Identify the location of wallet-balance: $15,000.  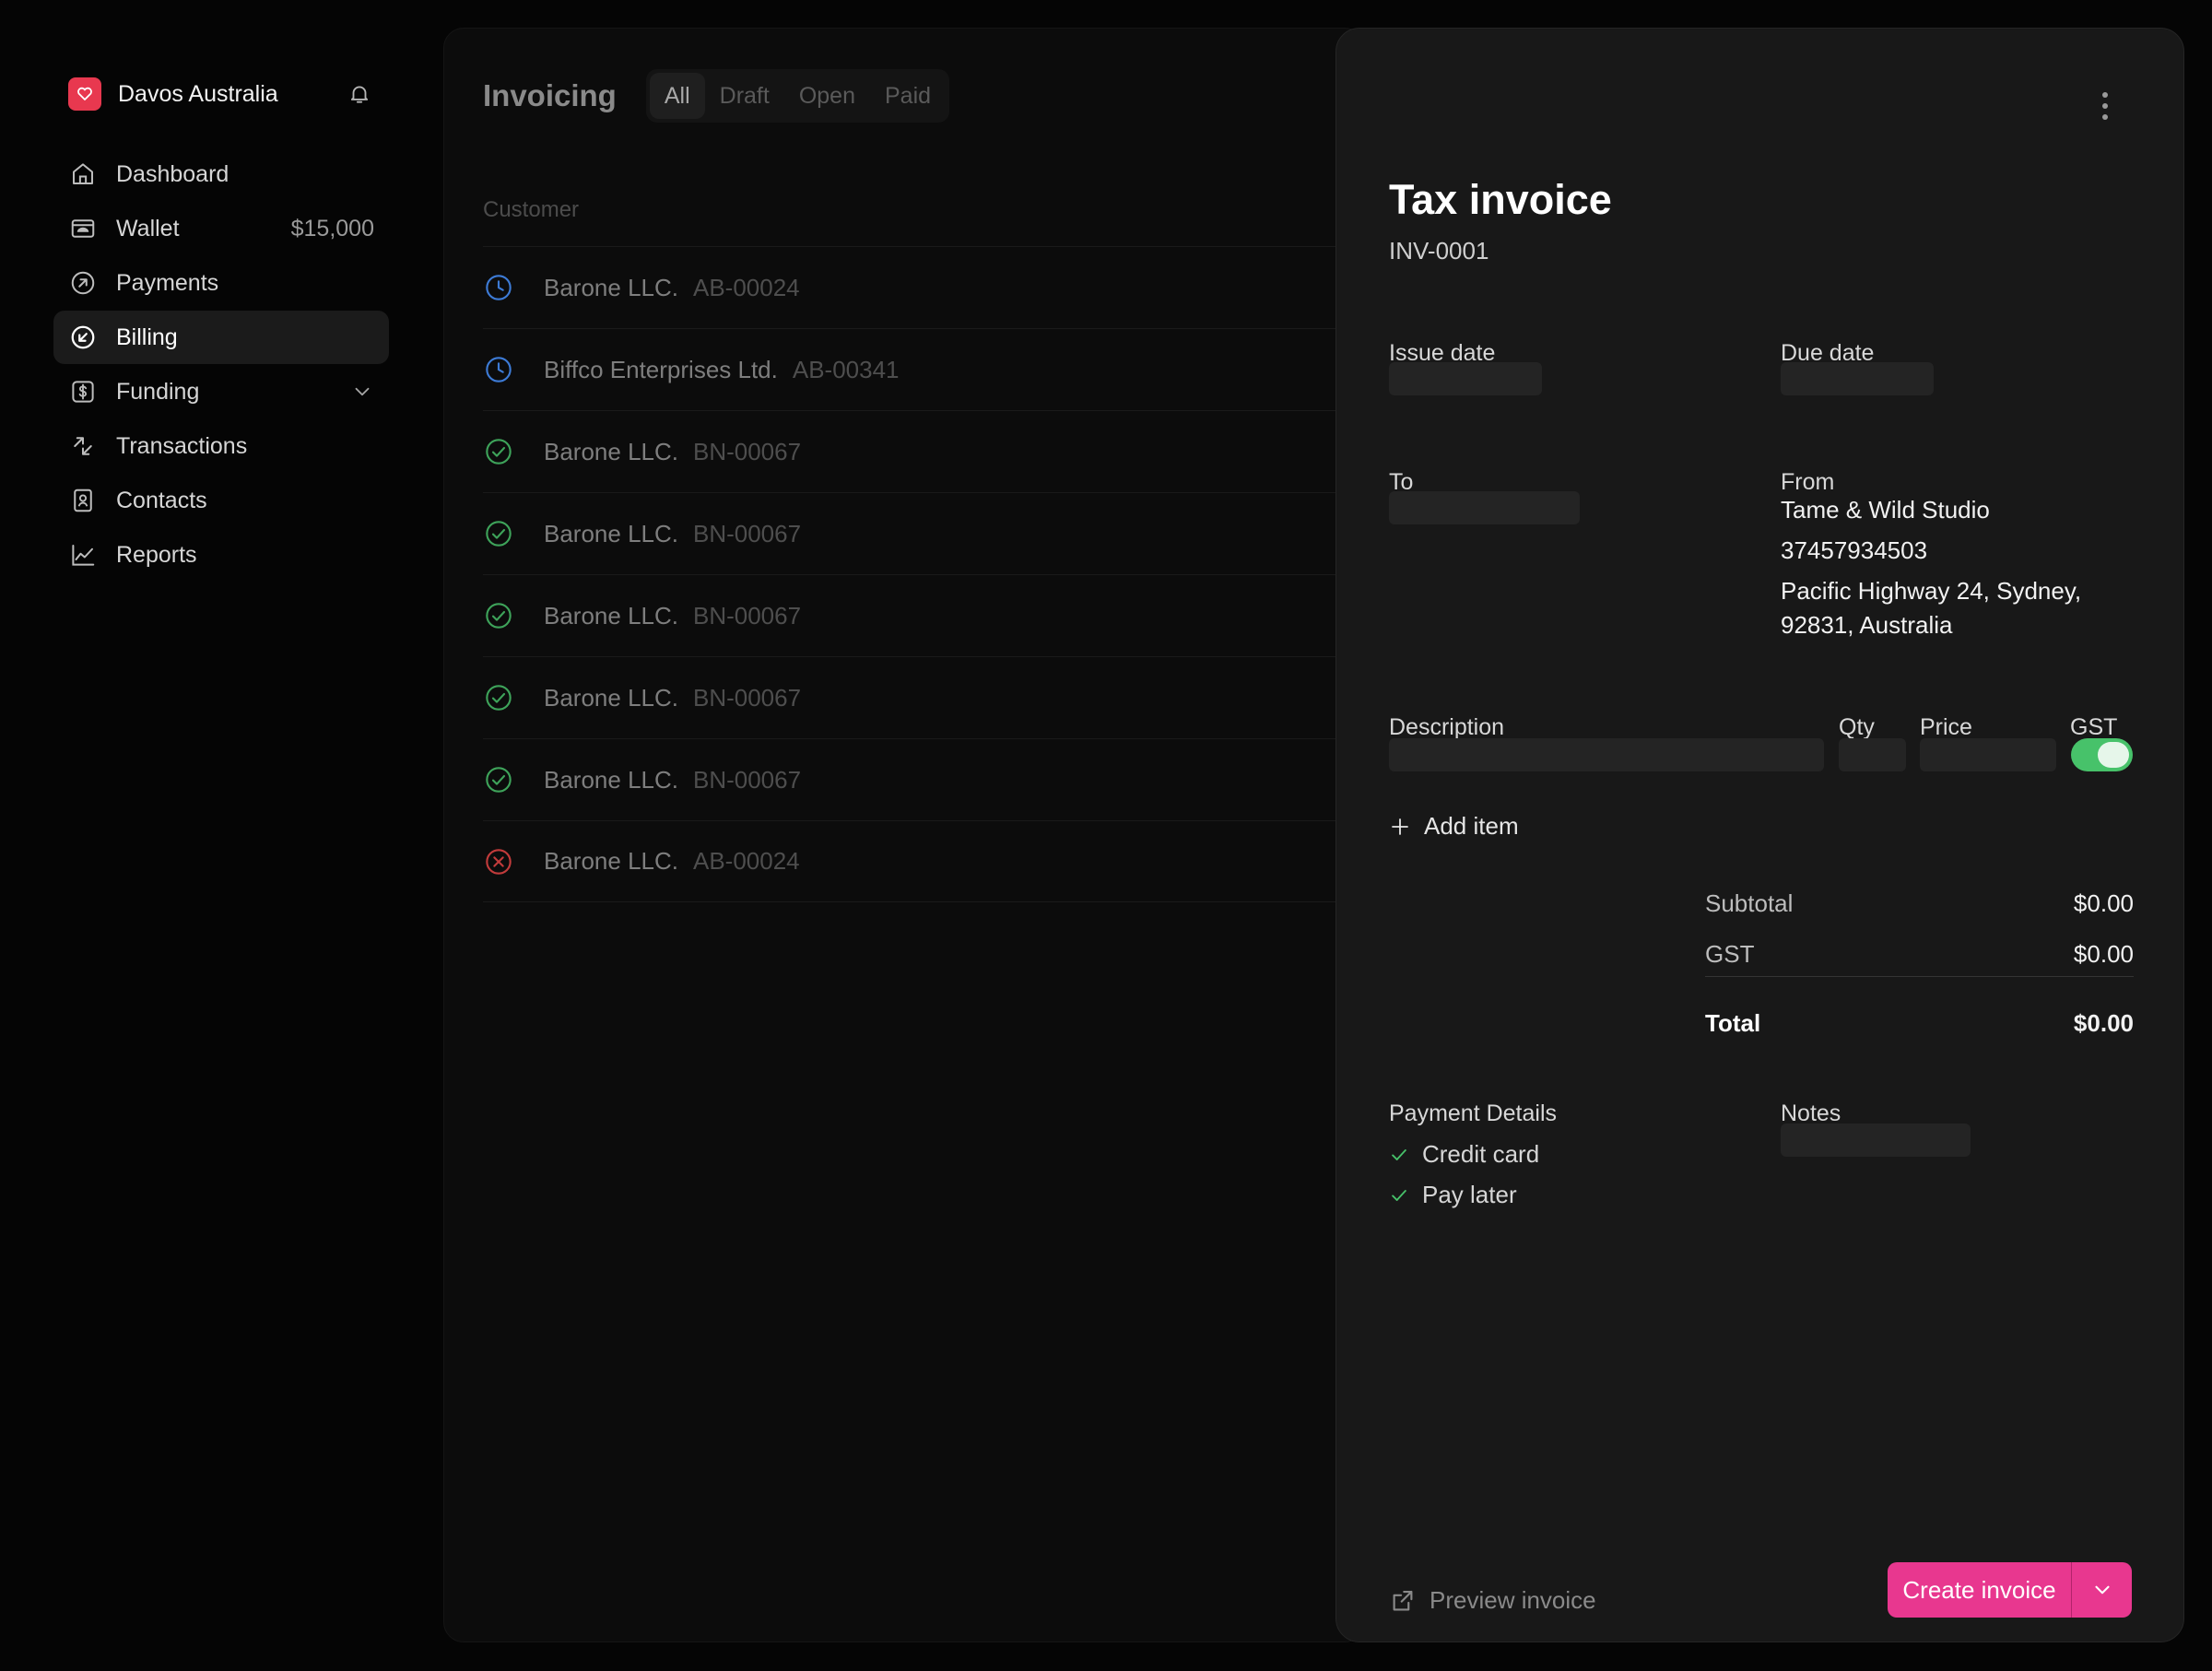
(332, 228).